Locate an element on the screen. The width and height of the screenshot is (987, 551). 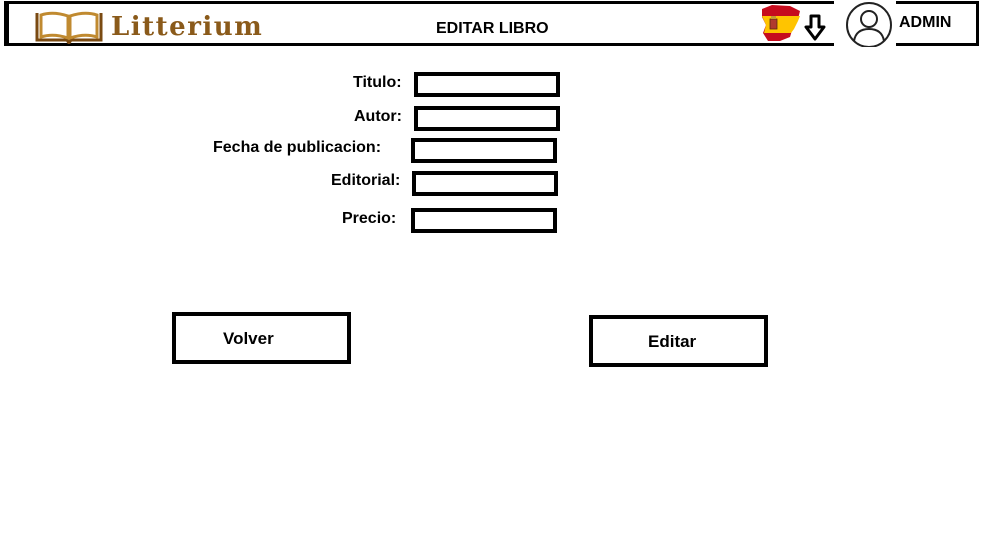
volver-button: Volver is located at coordinates (261, 338).